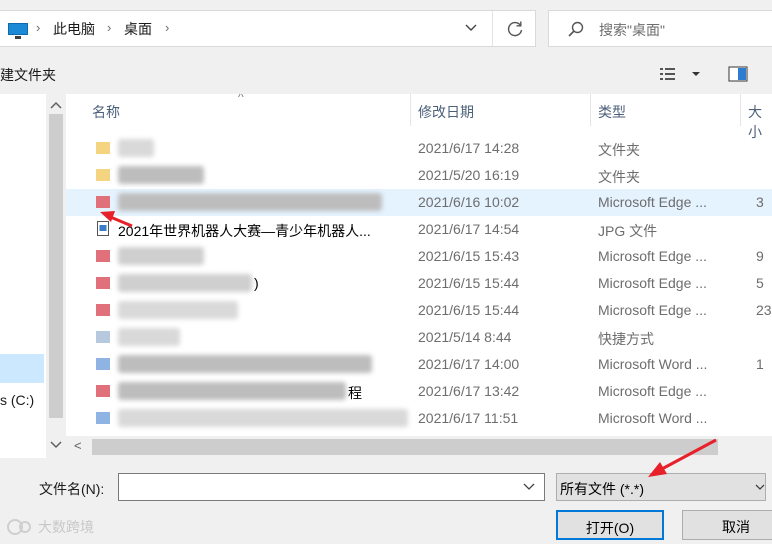 The image size is (772, 544). What do you see at coordinates (760, 364) in the screenshot?
I see `file-size: 1` at bounding box center [760, 364].